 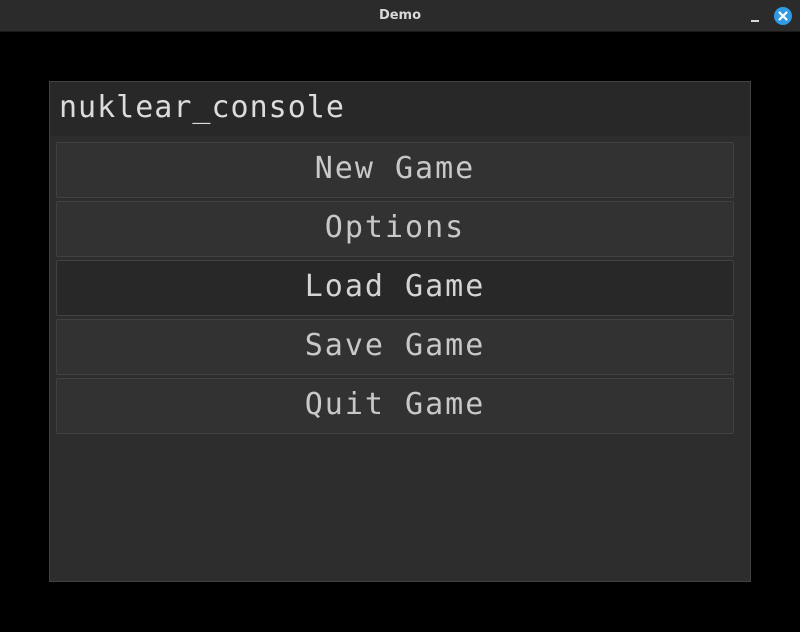 I want to click on minimize-icon, so click(x=755, y=21).